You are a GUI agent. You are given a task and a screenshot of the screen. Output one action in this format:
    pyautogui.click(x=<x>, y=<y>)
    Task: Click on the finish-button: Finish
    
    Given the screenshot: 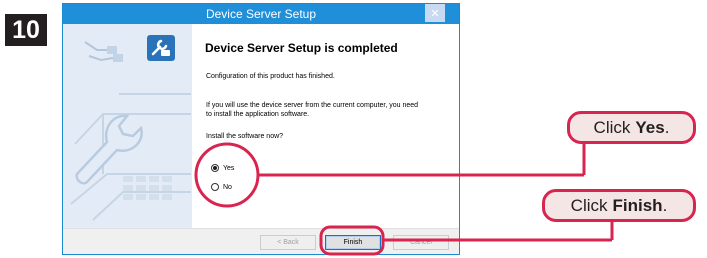 What is the action you would take?
    pyautogui.click(x=353, y=242)
    